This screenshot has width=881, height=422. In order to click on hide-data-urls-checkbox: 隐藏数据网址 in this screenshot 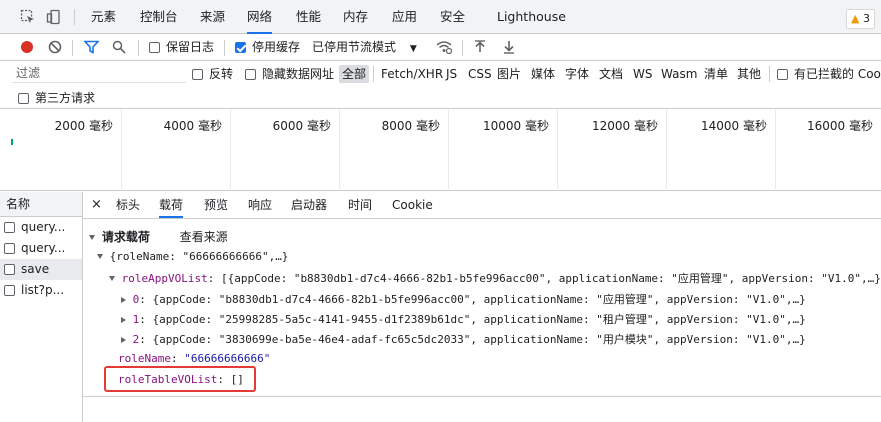, I will do `click(289, 74)`.